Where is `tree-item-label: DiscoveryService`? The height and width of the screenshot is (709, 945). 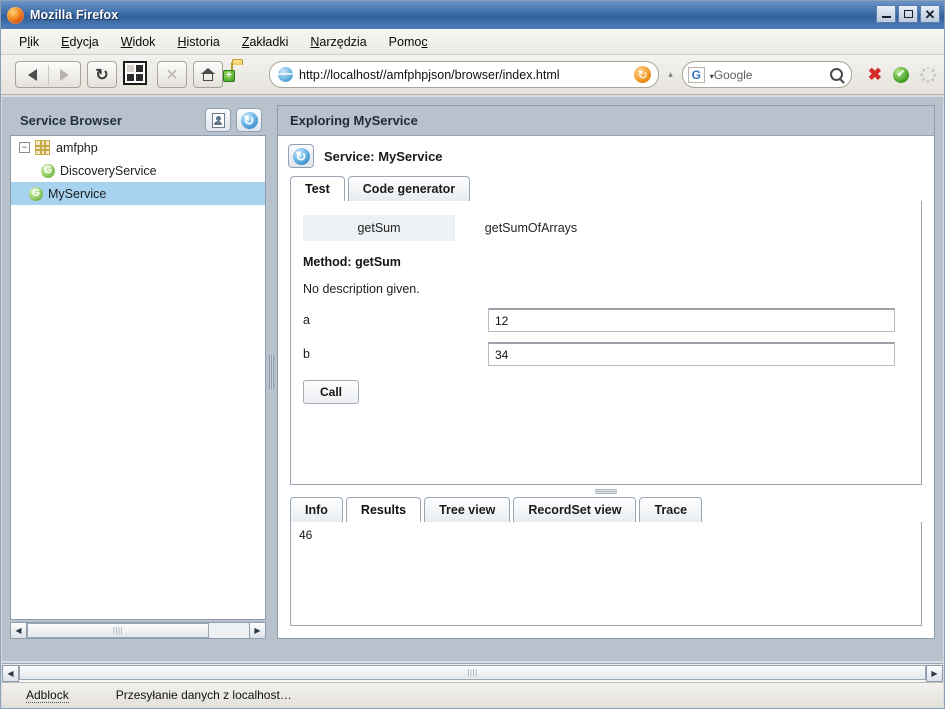 tree-item-label: DiscoveryService is located at coordinates (108, 170).